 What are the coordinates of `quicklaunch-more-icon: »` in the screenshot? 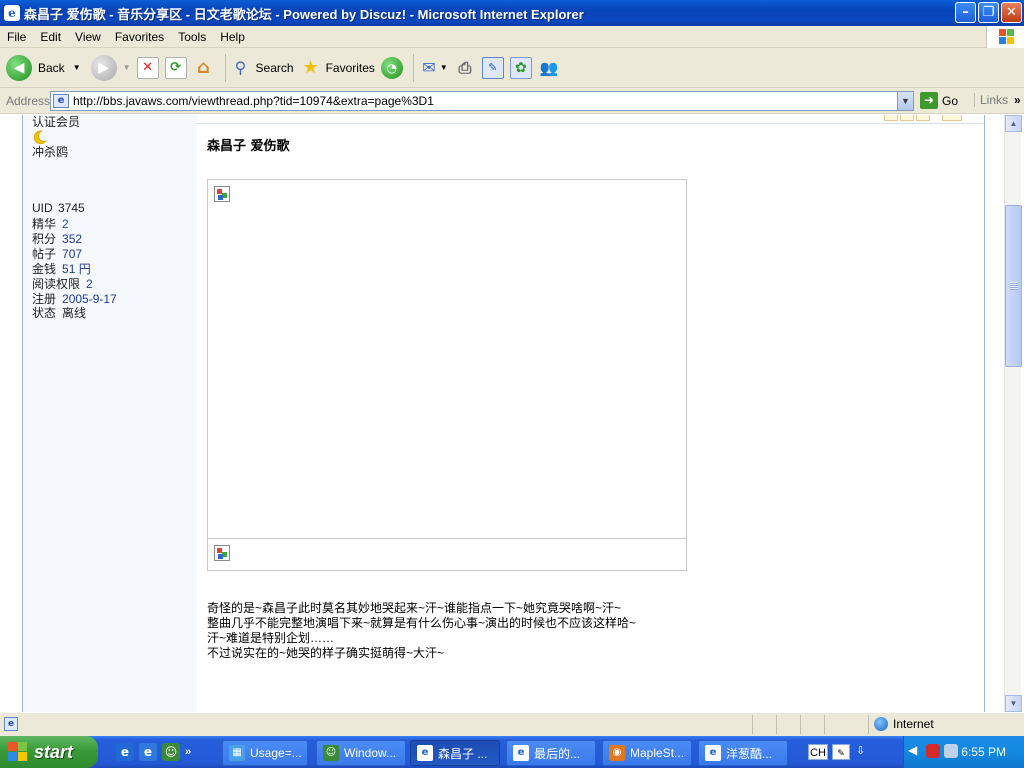 It's located at (188, 752).